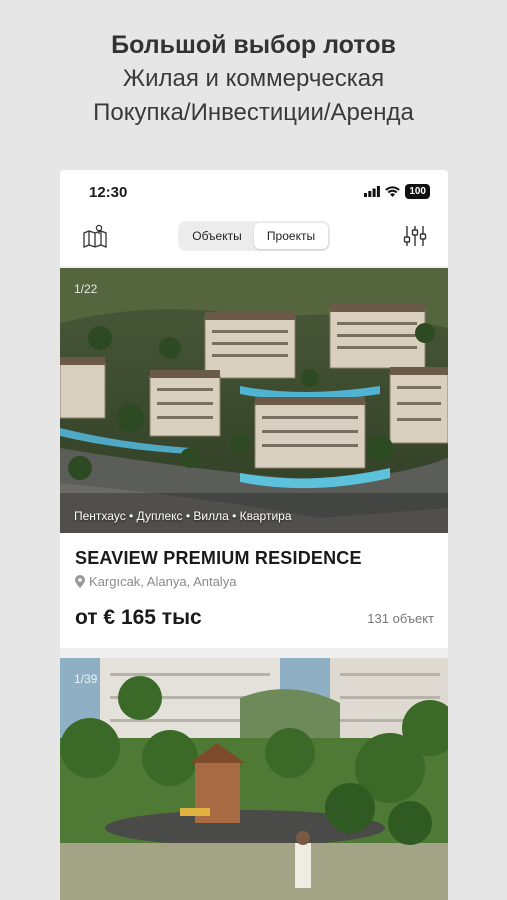 The width and height of the screenshot is (507, 900). I want to click on promo-subtitle-1: Жилая и коммерческая, so click(253, 78).